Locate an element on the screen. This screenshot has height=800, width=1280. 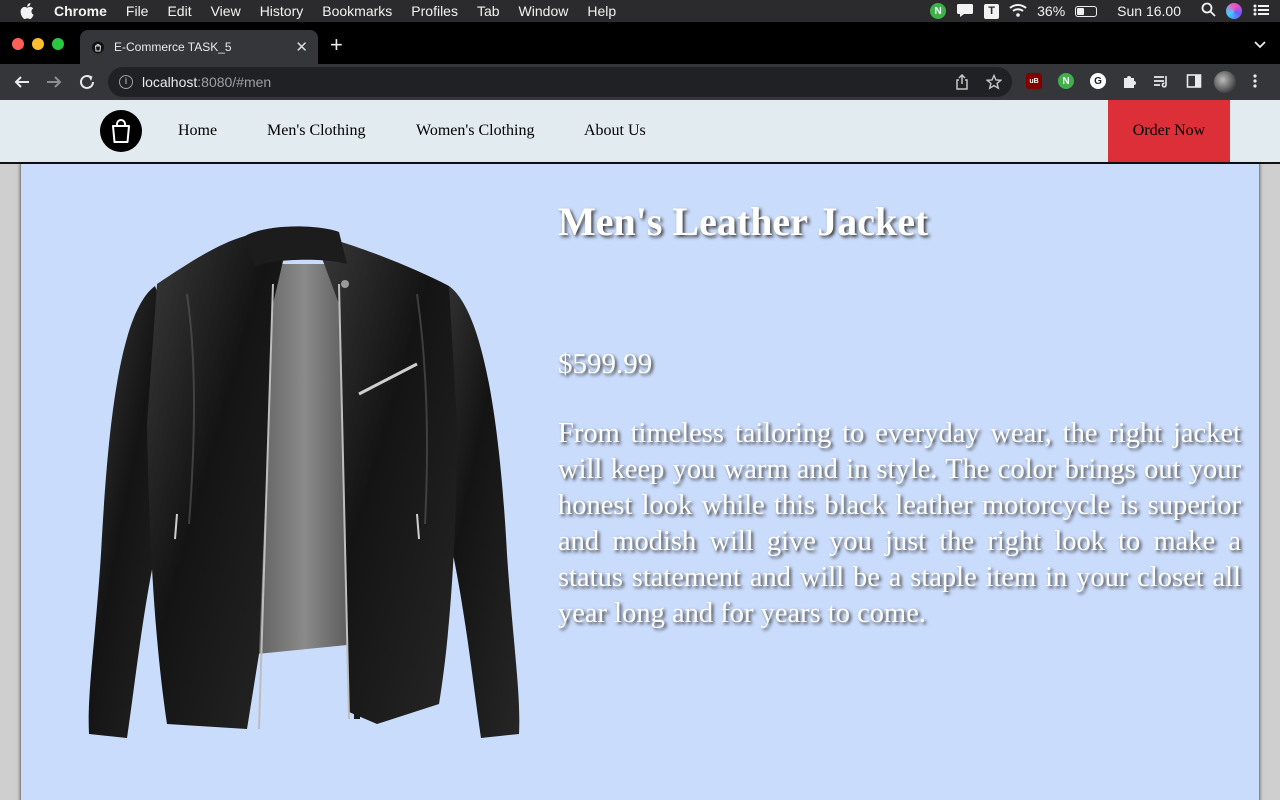
tab-close-icon: ✕ is located at coordinates (301, 47).